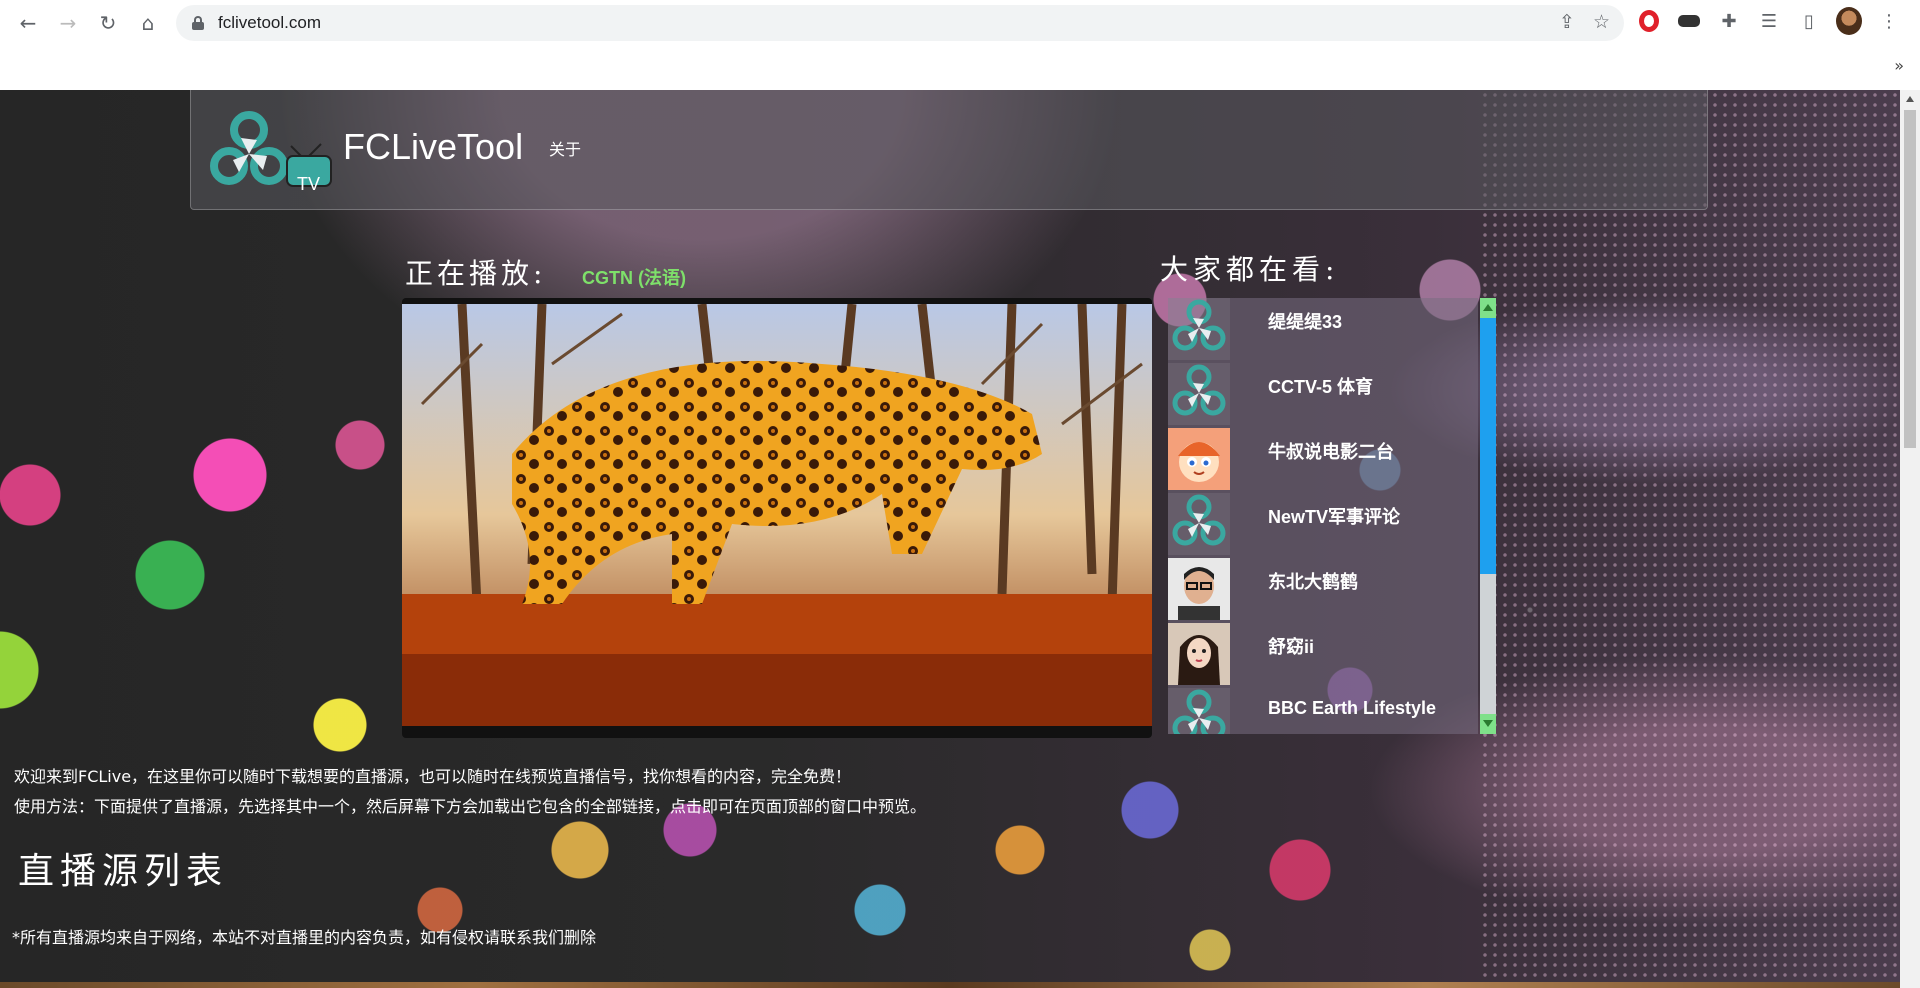 This screenshot has height=988, width=1920. I want to click on reload-button: ↻, so click(108, 23).